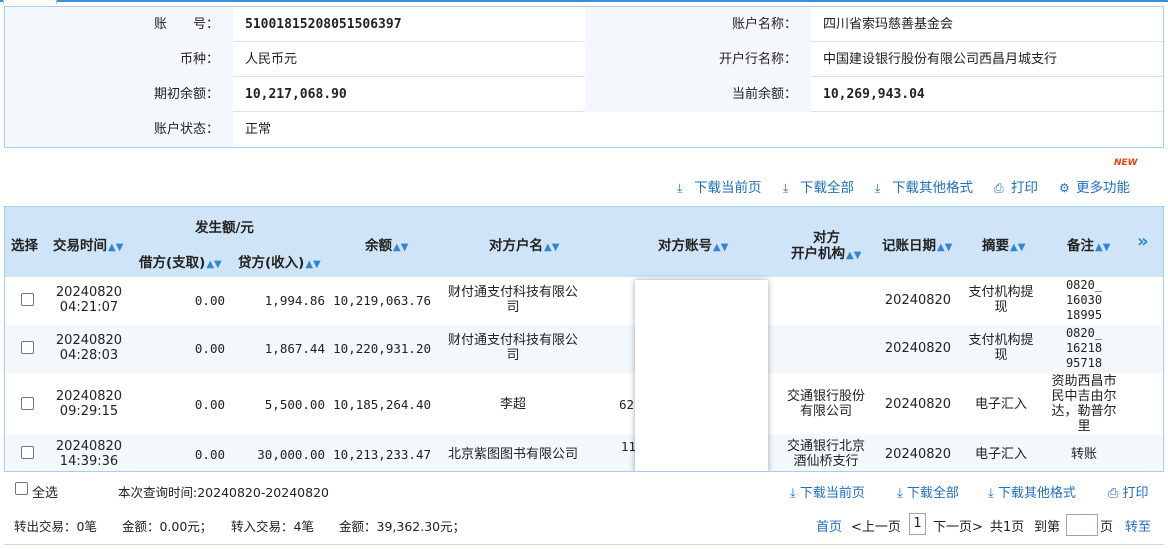 The width and height of the screenshot is (1168, 549). I want to click on account-no-label: 账 号：, so click(119, 24).